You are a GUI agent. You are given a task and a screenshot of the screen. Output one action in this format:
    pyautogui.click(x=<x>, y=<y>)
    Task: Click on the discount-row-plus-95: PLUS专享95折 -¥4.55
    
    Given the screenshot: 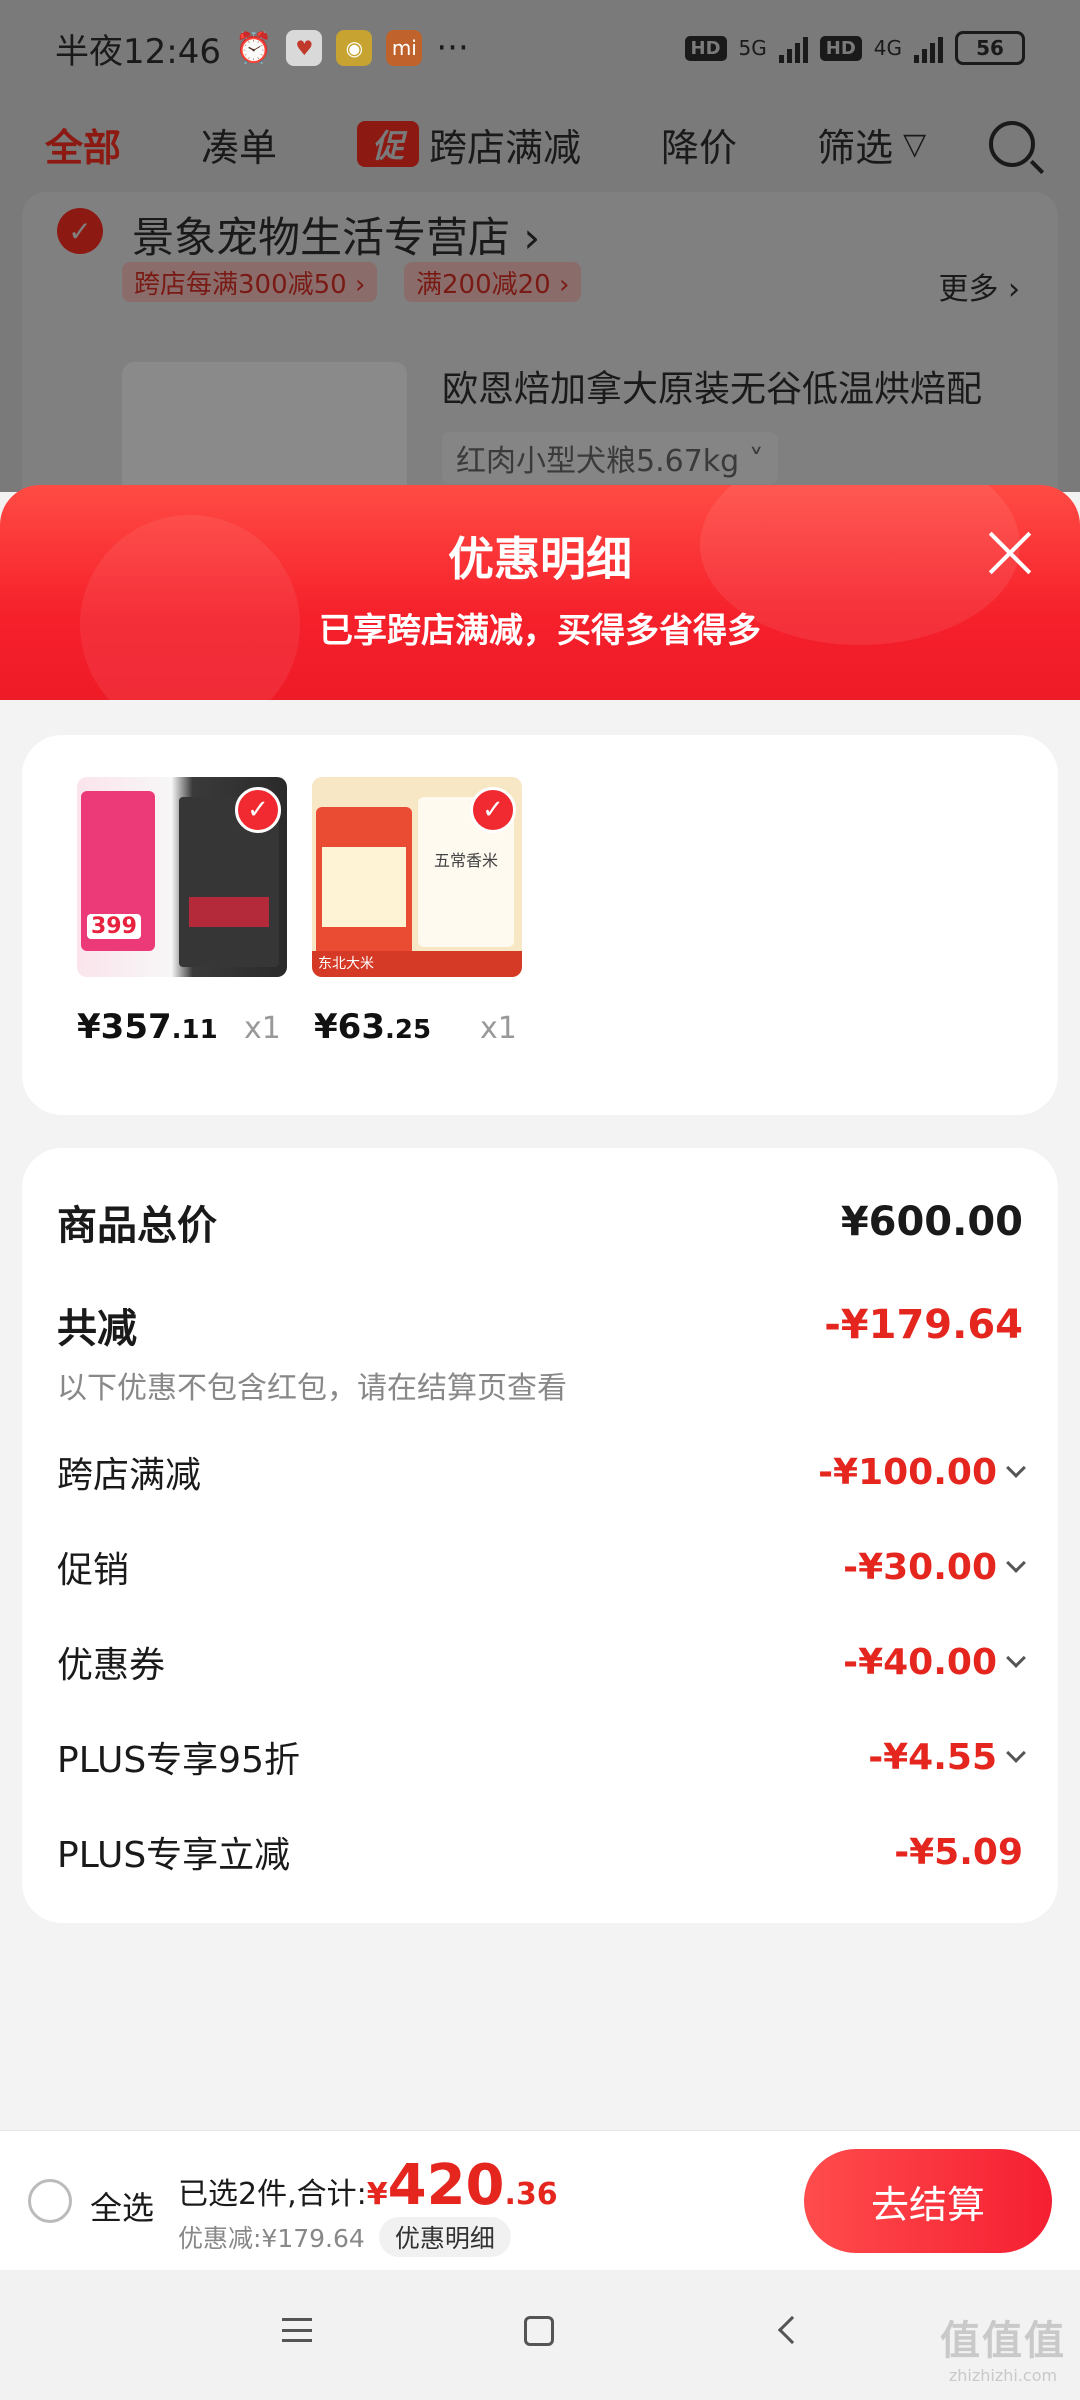 What is the action you would take?
    pyautogui.click(x=541, y=1757)
    